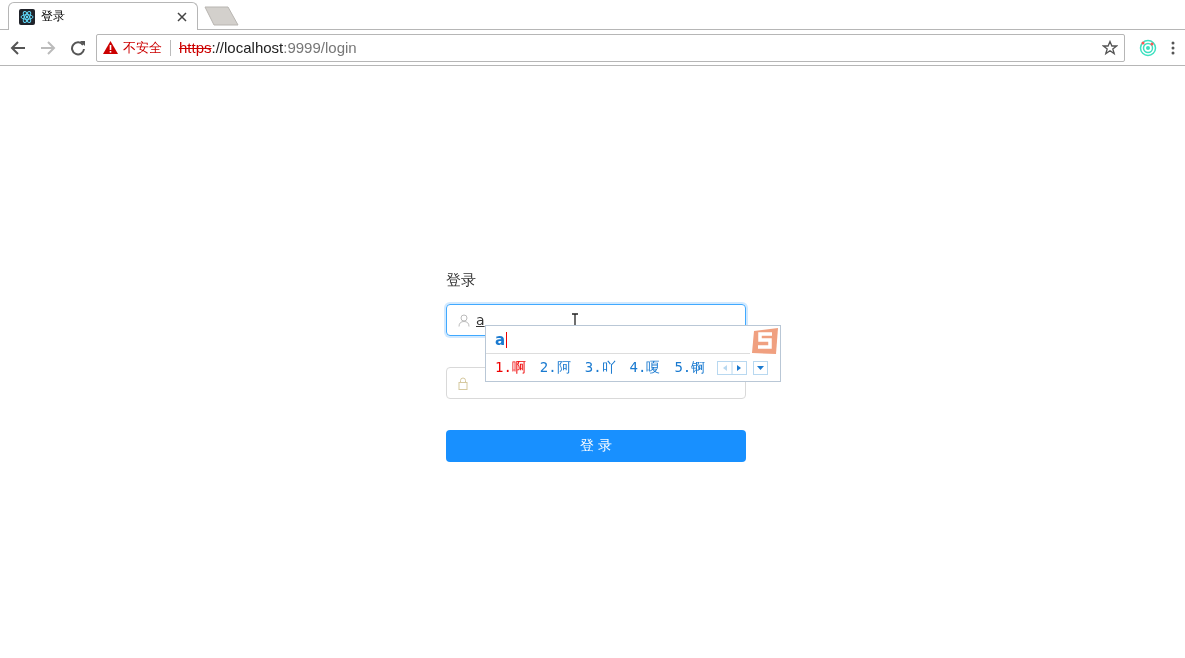  What do you see at coordinates (268, 47) in the screenshot?
I see `url-text: https://localhost:9999/login` at bounding box center [268, 47].